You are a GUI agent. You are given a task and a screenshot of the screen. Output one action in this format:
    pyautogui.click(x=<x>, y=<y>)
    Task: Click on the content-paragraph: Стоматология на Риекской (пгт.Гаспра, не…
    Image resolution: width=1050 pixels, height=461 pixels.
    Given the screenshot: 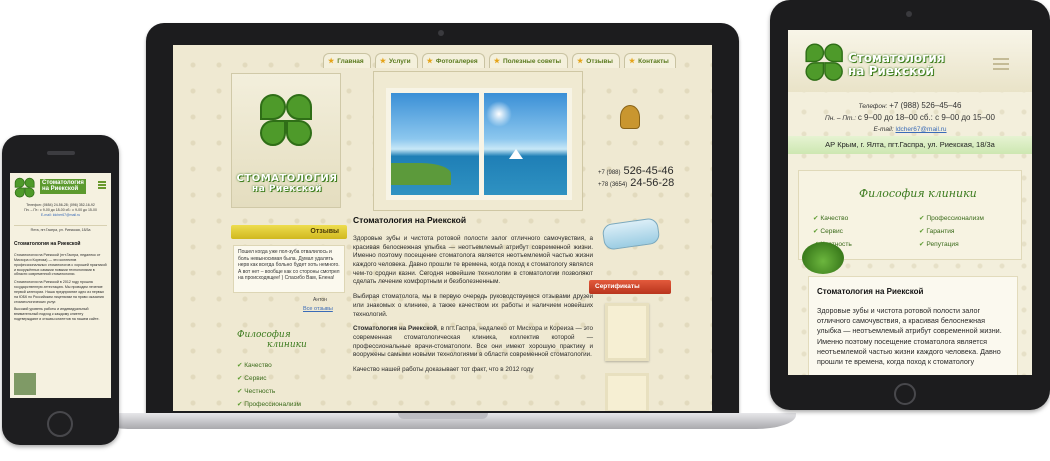 What is the action you would take?
    pyautogui.click(x=60, y=265)
    